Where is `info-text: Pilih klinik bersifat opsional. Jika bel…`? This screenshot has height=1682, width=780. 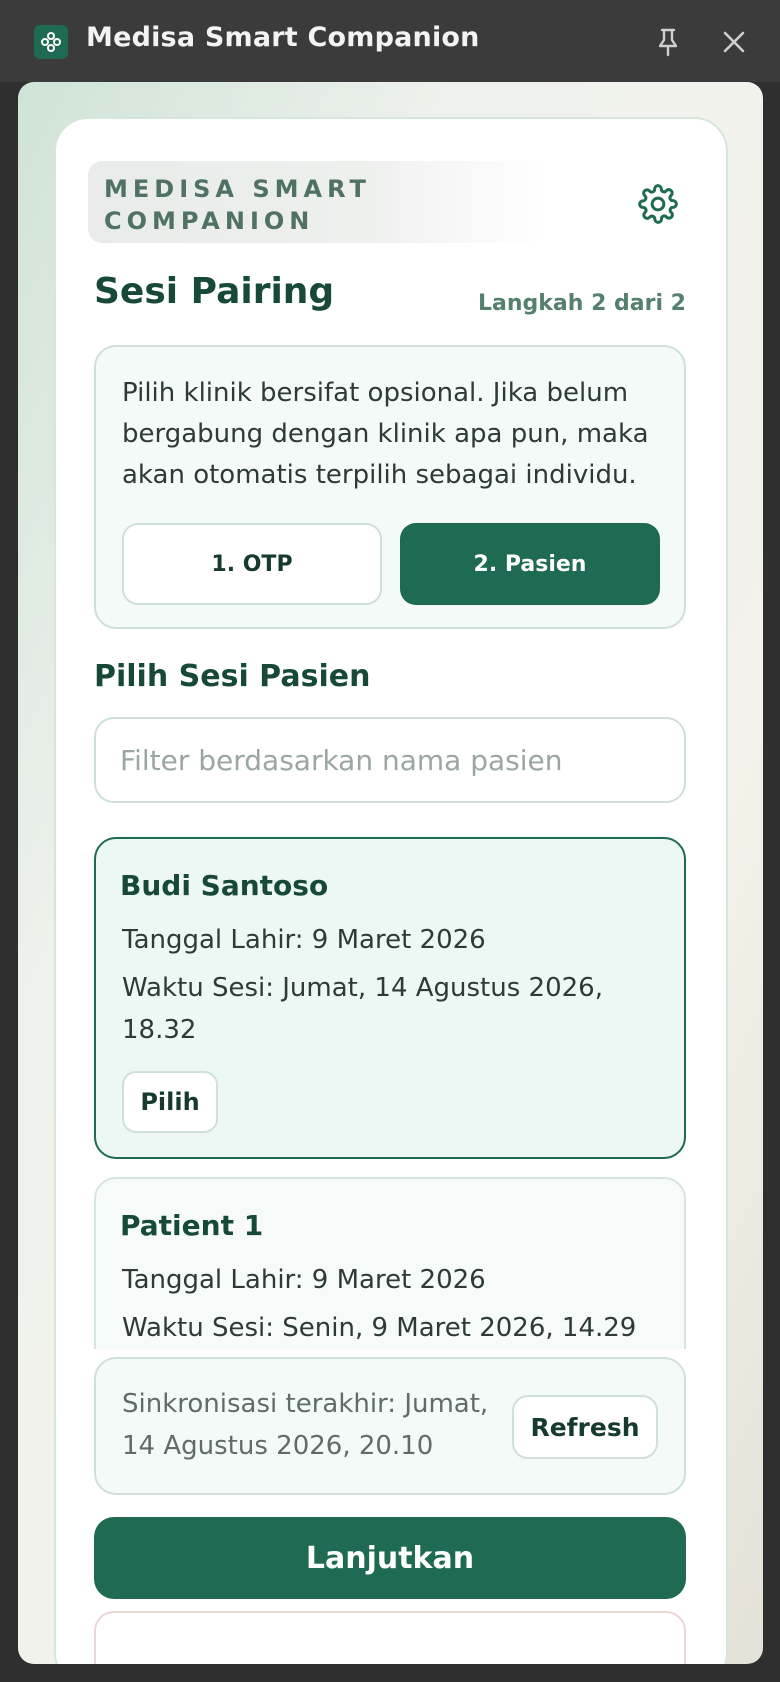
info-text: Pilih klinik bersifat opsional. Jika bel… is located at coordinates (385, 434).